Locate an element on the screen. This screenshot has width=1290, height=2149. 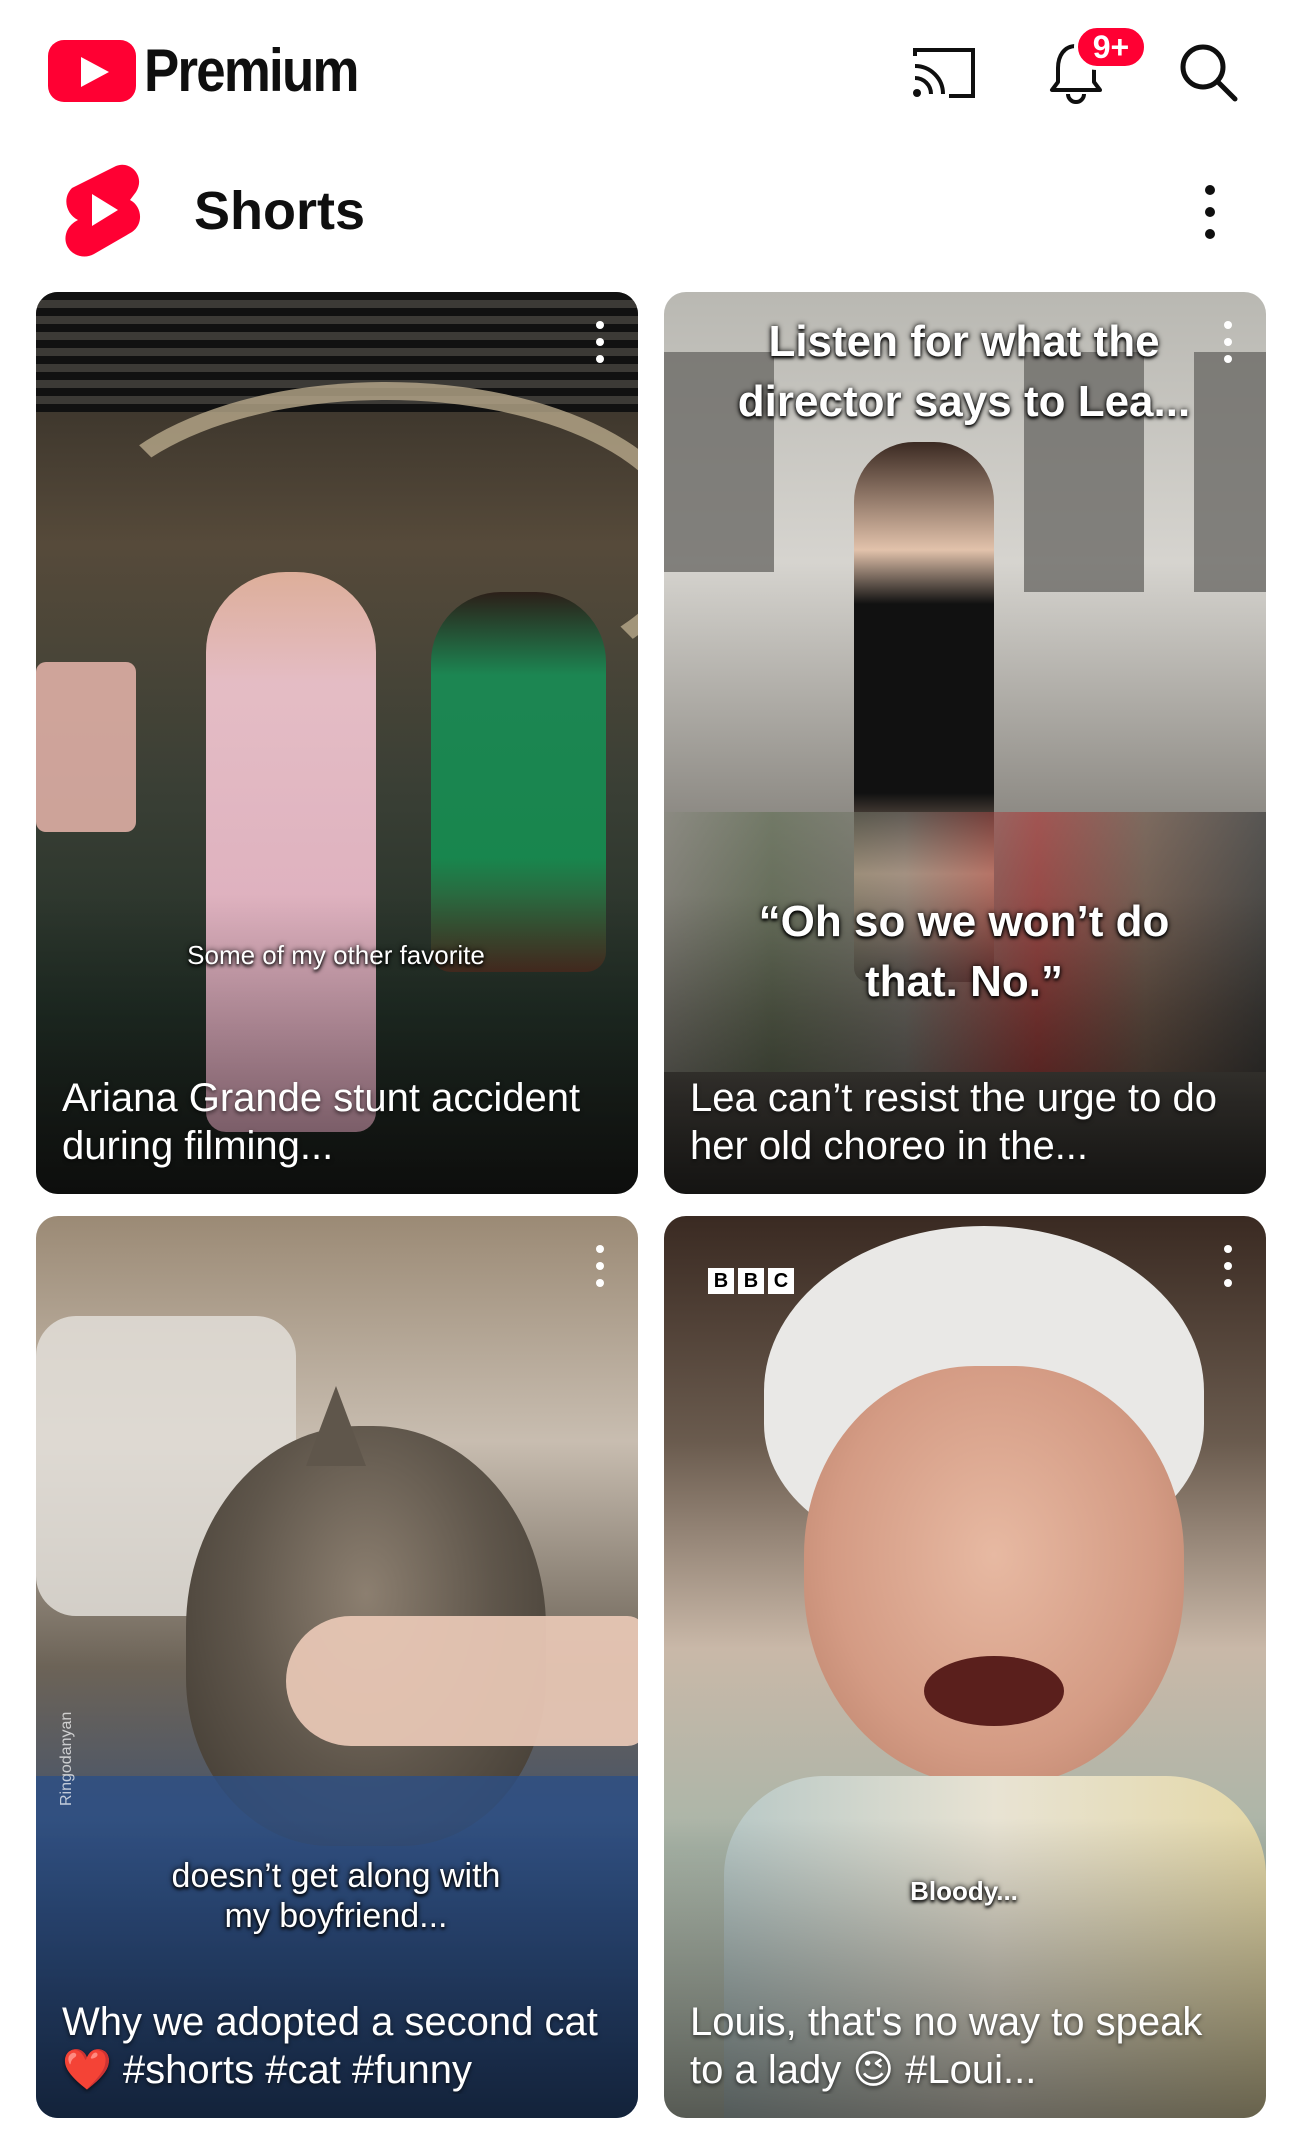
caption-overlay: Some of my other favorite is located at coordinates (336, 955).